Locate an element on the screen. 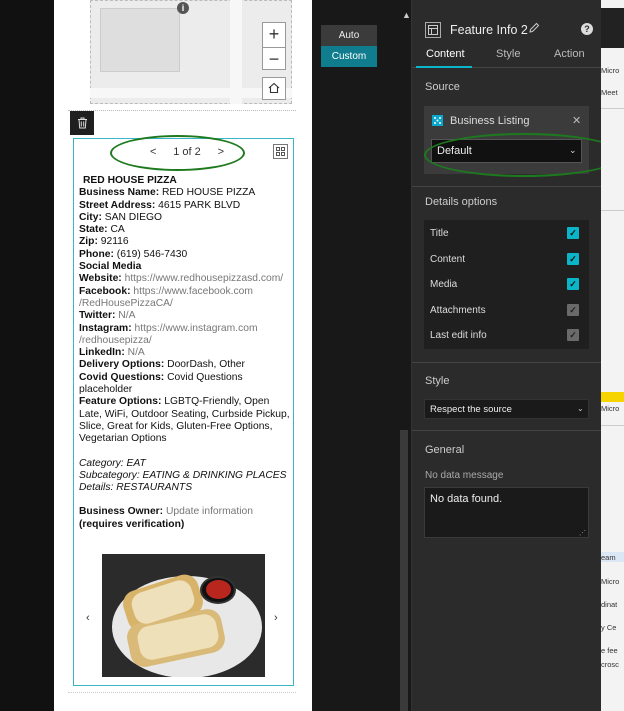  background-text: Meet is located at coordinates (609, 92).